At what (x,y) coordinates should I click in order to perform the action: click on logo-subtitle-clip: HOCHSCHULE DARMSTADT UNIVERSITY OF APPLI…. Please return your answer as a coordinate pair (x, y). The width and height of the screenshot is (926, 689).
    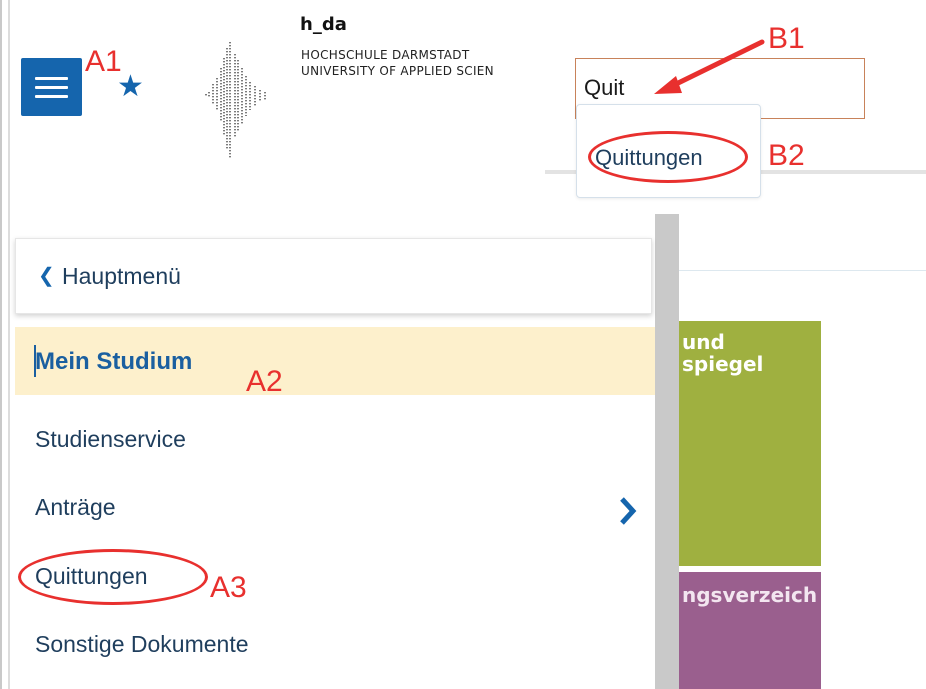
    Looking at the image, I should click on (422, 65).